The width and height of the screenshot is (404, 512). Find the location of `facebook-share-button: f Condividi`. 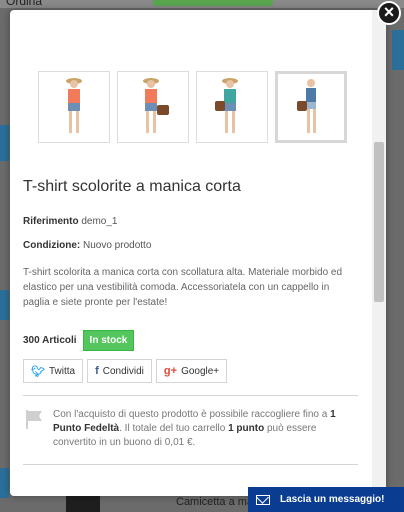

facebook-share-button: f Condividi is located at coordinates (119, 371).